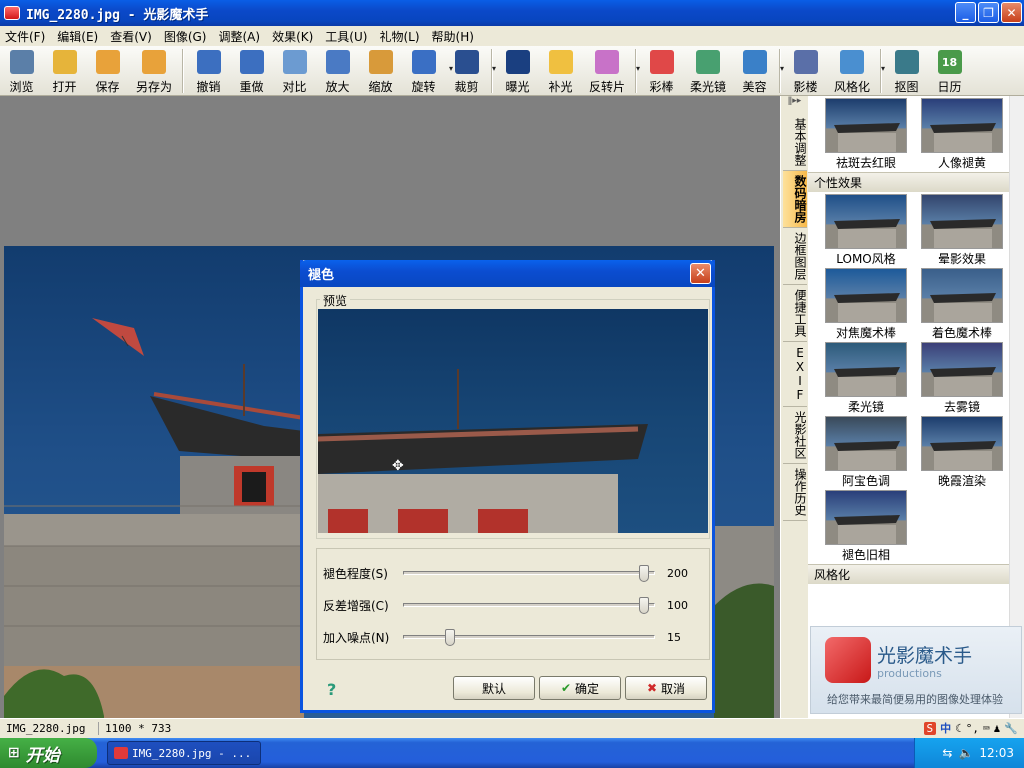  Describe the element at coordinates (794, 105) in the screenshot. I see `collapse-icon: ǁ▸▸` at that location.